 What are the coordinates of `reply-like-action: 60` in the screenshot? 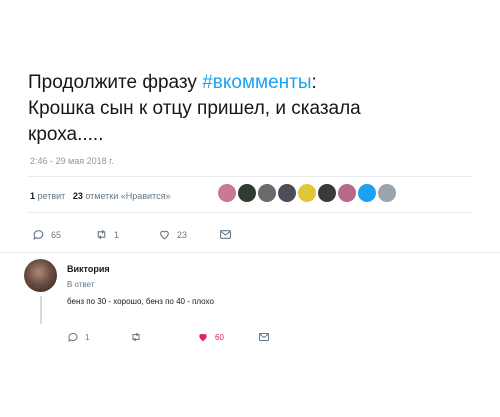 It's located at (210, 337).